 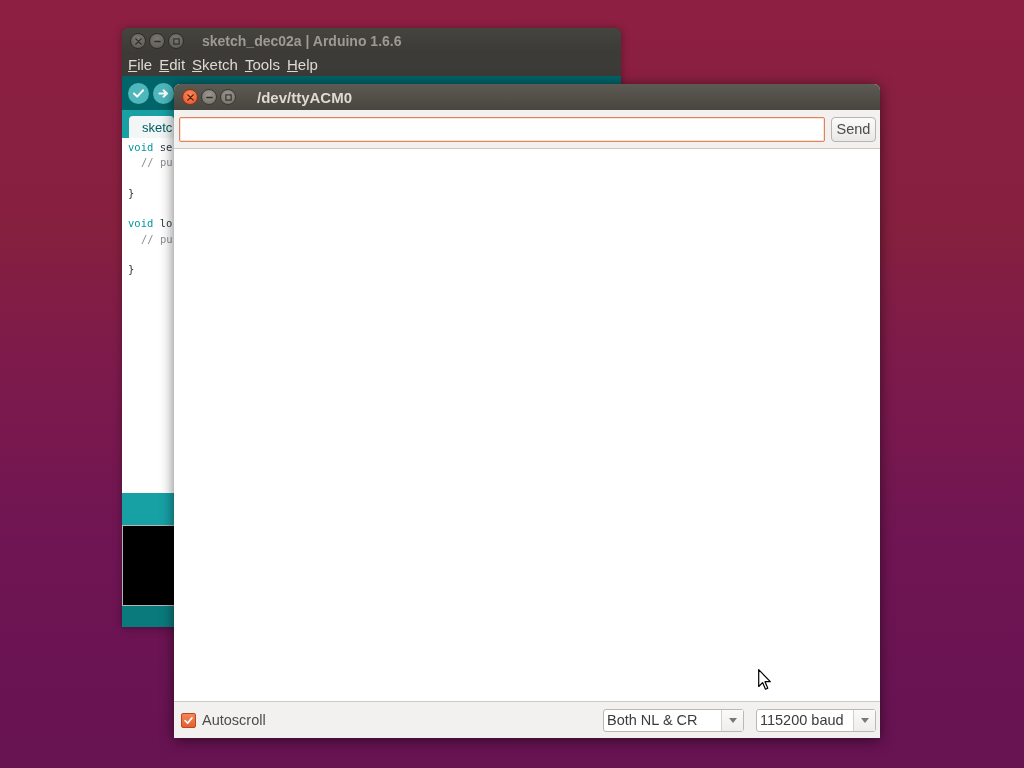 I want to click on verify-button, so click(x=138, y=93).